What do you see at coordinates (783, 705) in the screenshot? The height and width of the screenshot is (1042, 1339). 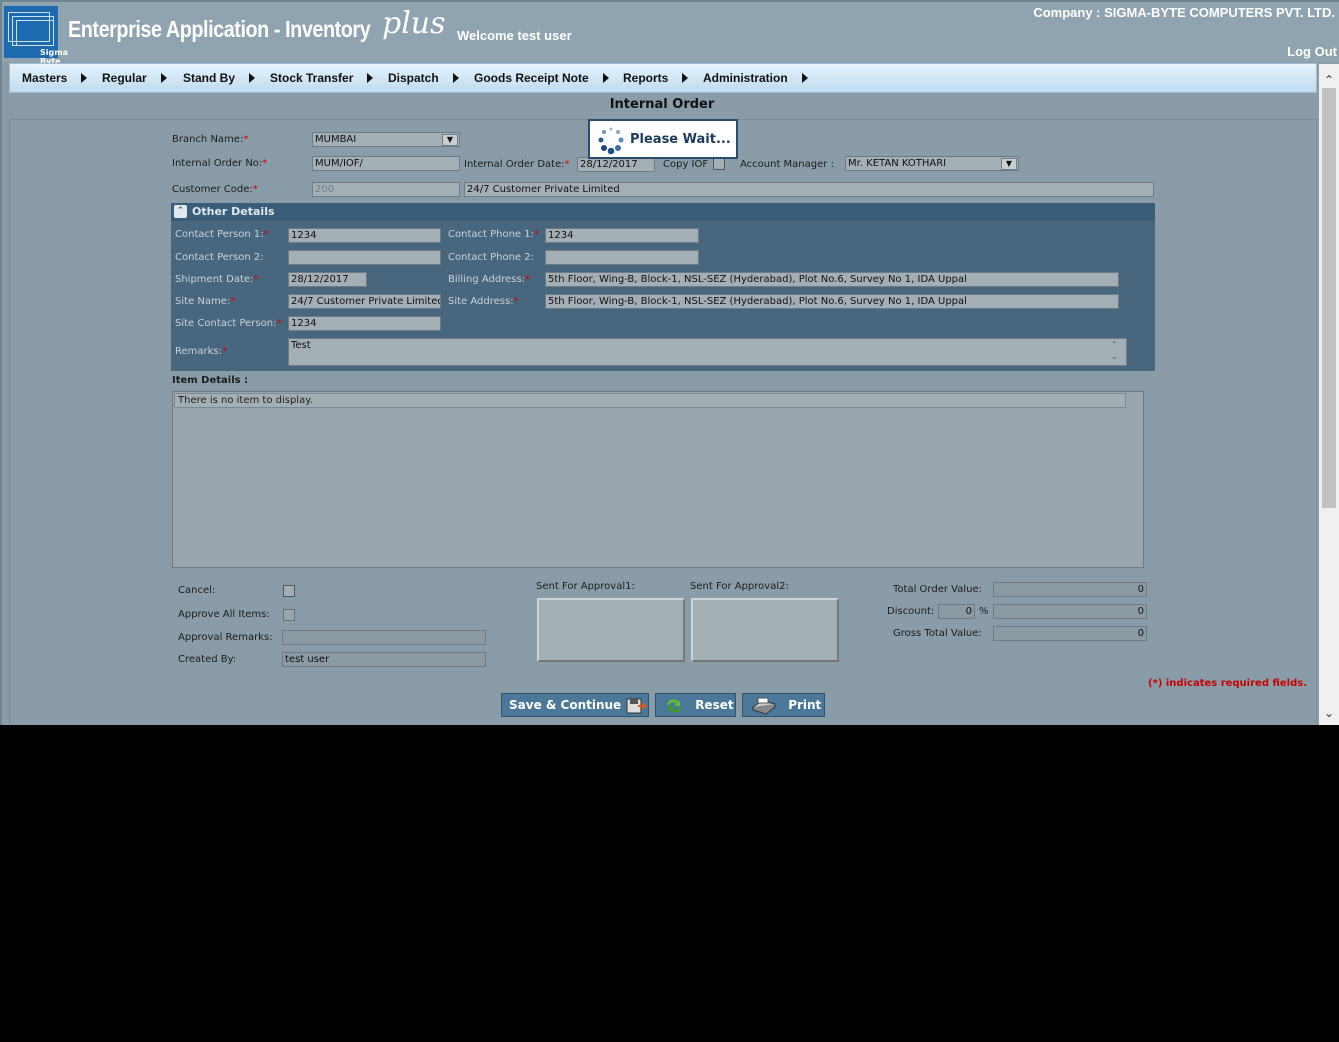 I see `print-button: Print` at bounding box center [783, 705].